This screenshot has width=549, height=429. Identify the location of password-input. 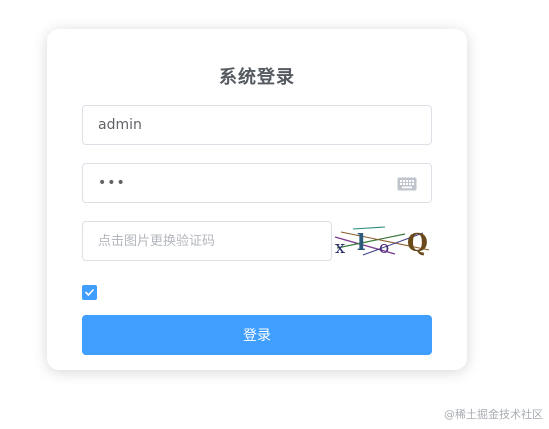
(257, 183).